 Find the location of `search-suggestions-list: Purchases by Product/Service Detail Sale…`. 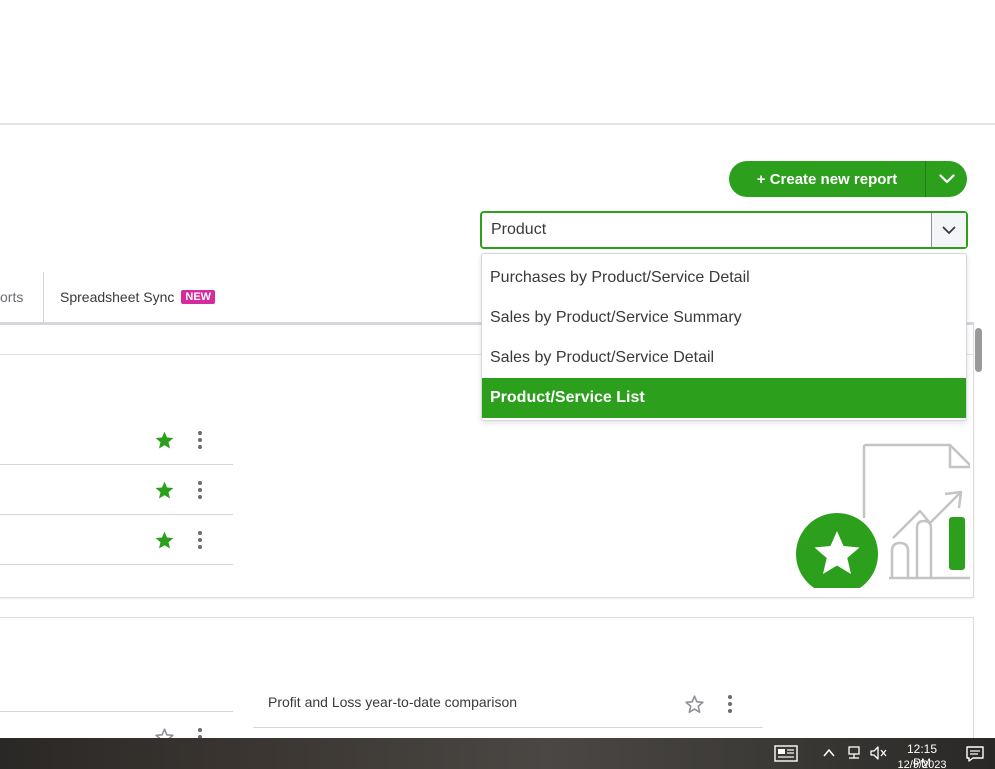

search-suggestions-list: Purchases by Product/Service Detail Sale… is located at coordinates (724, 337).